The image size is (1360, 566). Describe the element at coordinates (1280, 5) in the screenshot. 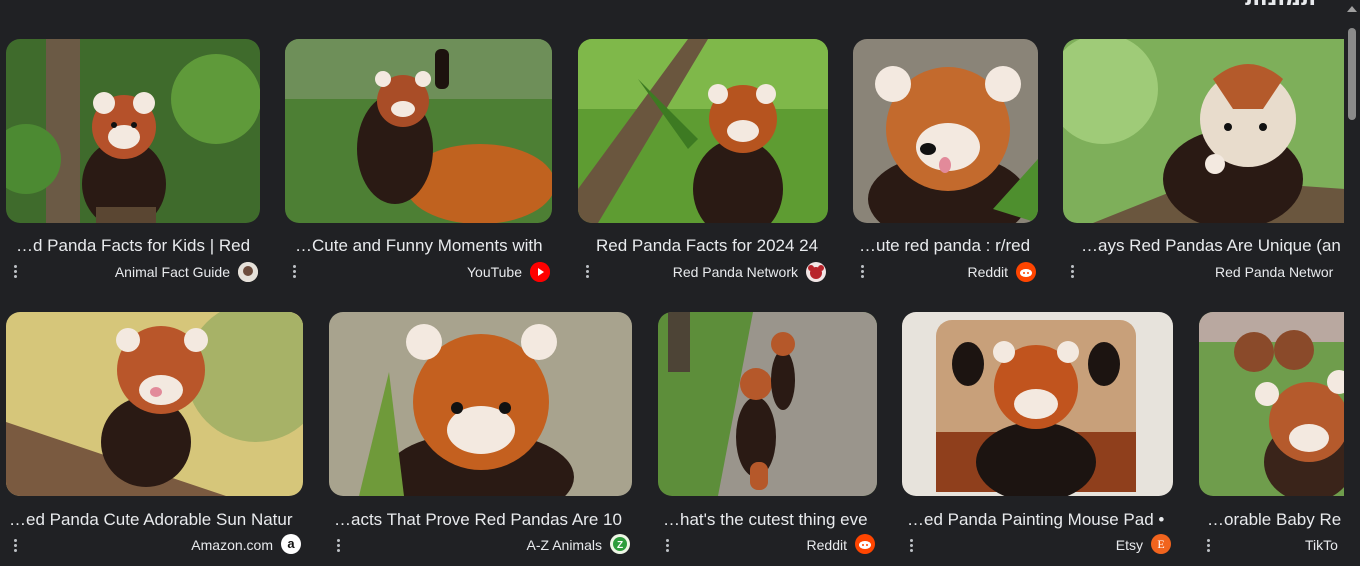

I see `section-heading: תמונות` at that location.